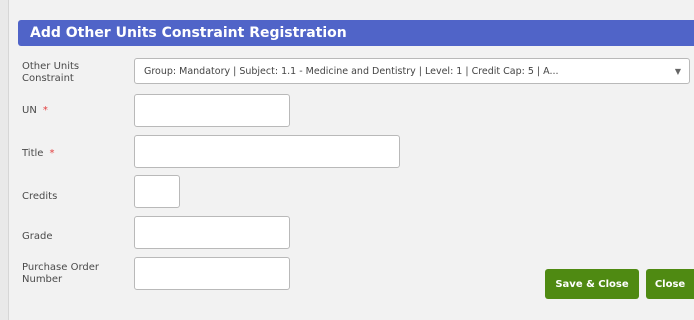 The height and width of the screenshot is (320, 694). Describe the element at coordinates (212, 232) in the screenshot. I see `grade-input` at that location.